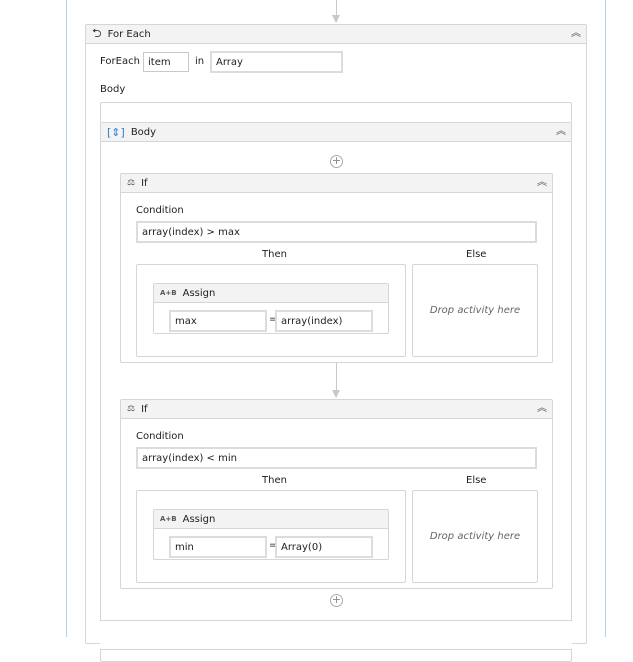 Image resolution: width=633 pixels, height=662 pixels. What do you see at coordinates (129, 34) in the screenshot?
I see `foreach-title: For Each` at bounding box center [129, 34].